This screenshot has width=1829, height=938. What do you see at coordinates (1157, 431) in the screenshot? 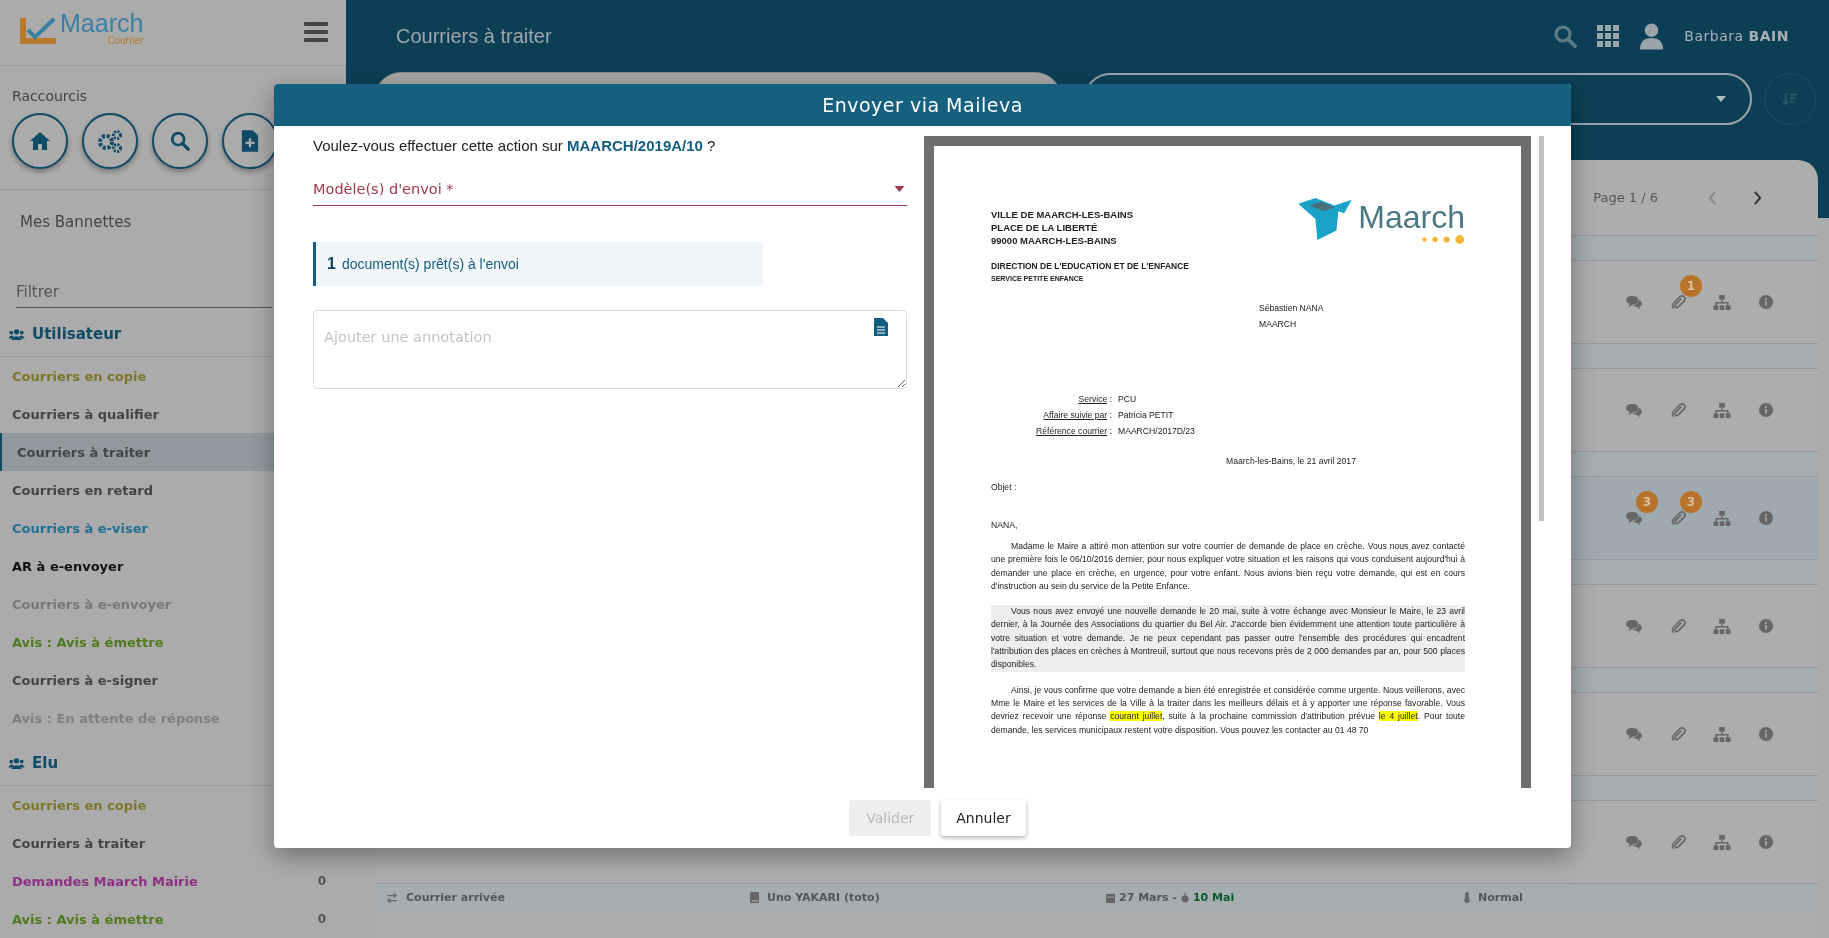
I see `letter-field-value: MAARCH/2017D/23` at bounding box center [1157, 431].